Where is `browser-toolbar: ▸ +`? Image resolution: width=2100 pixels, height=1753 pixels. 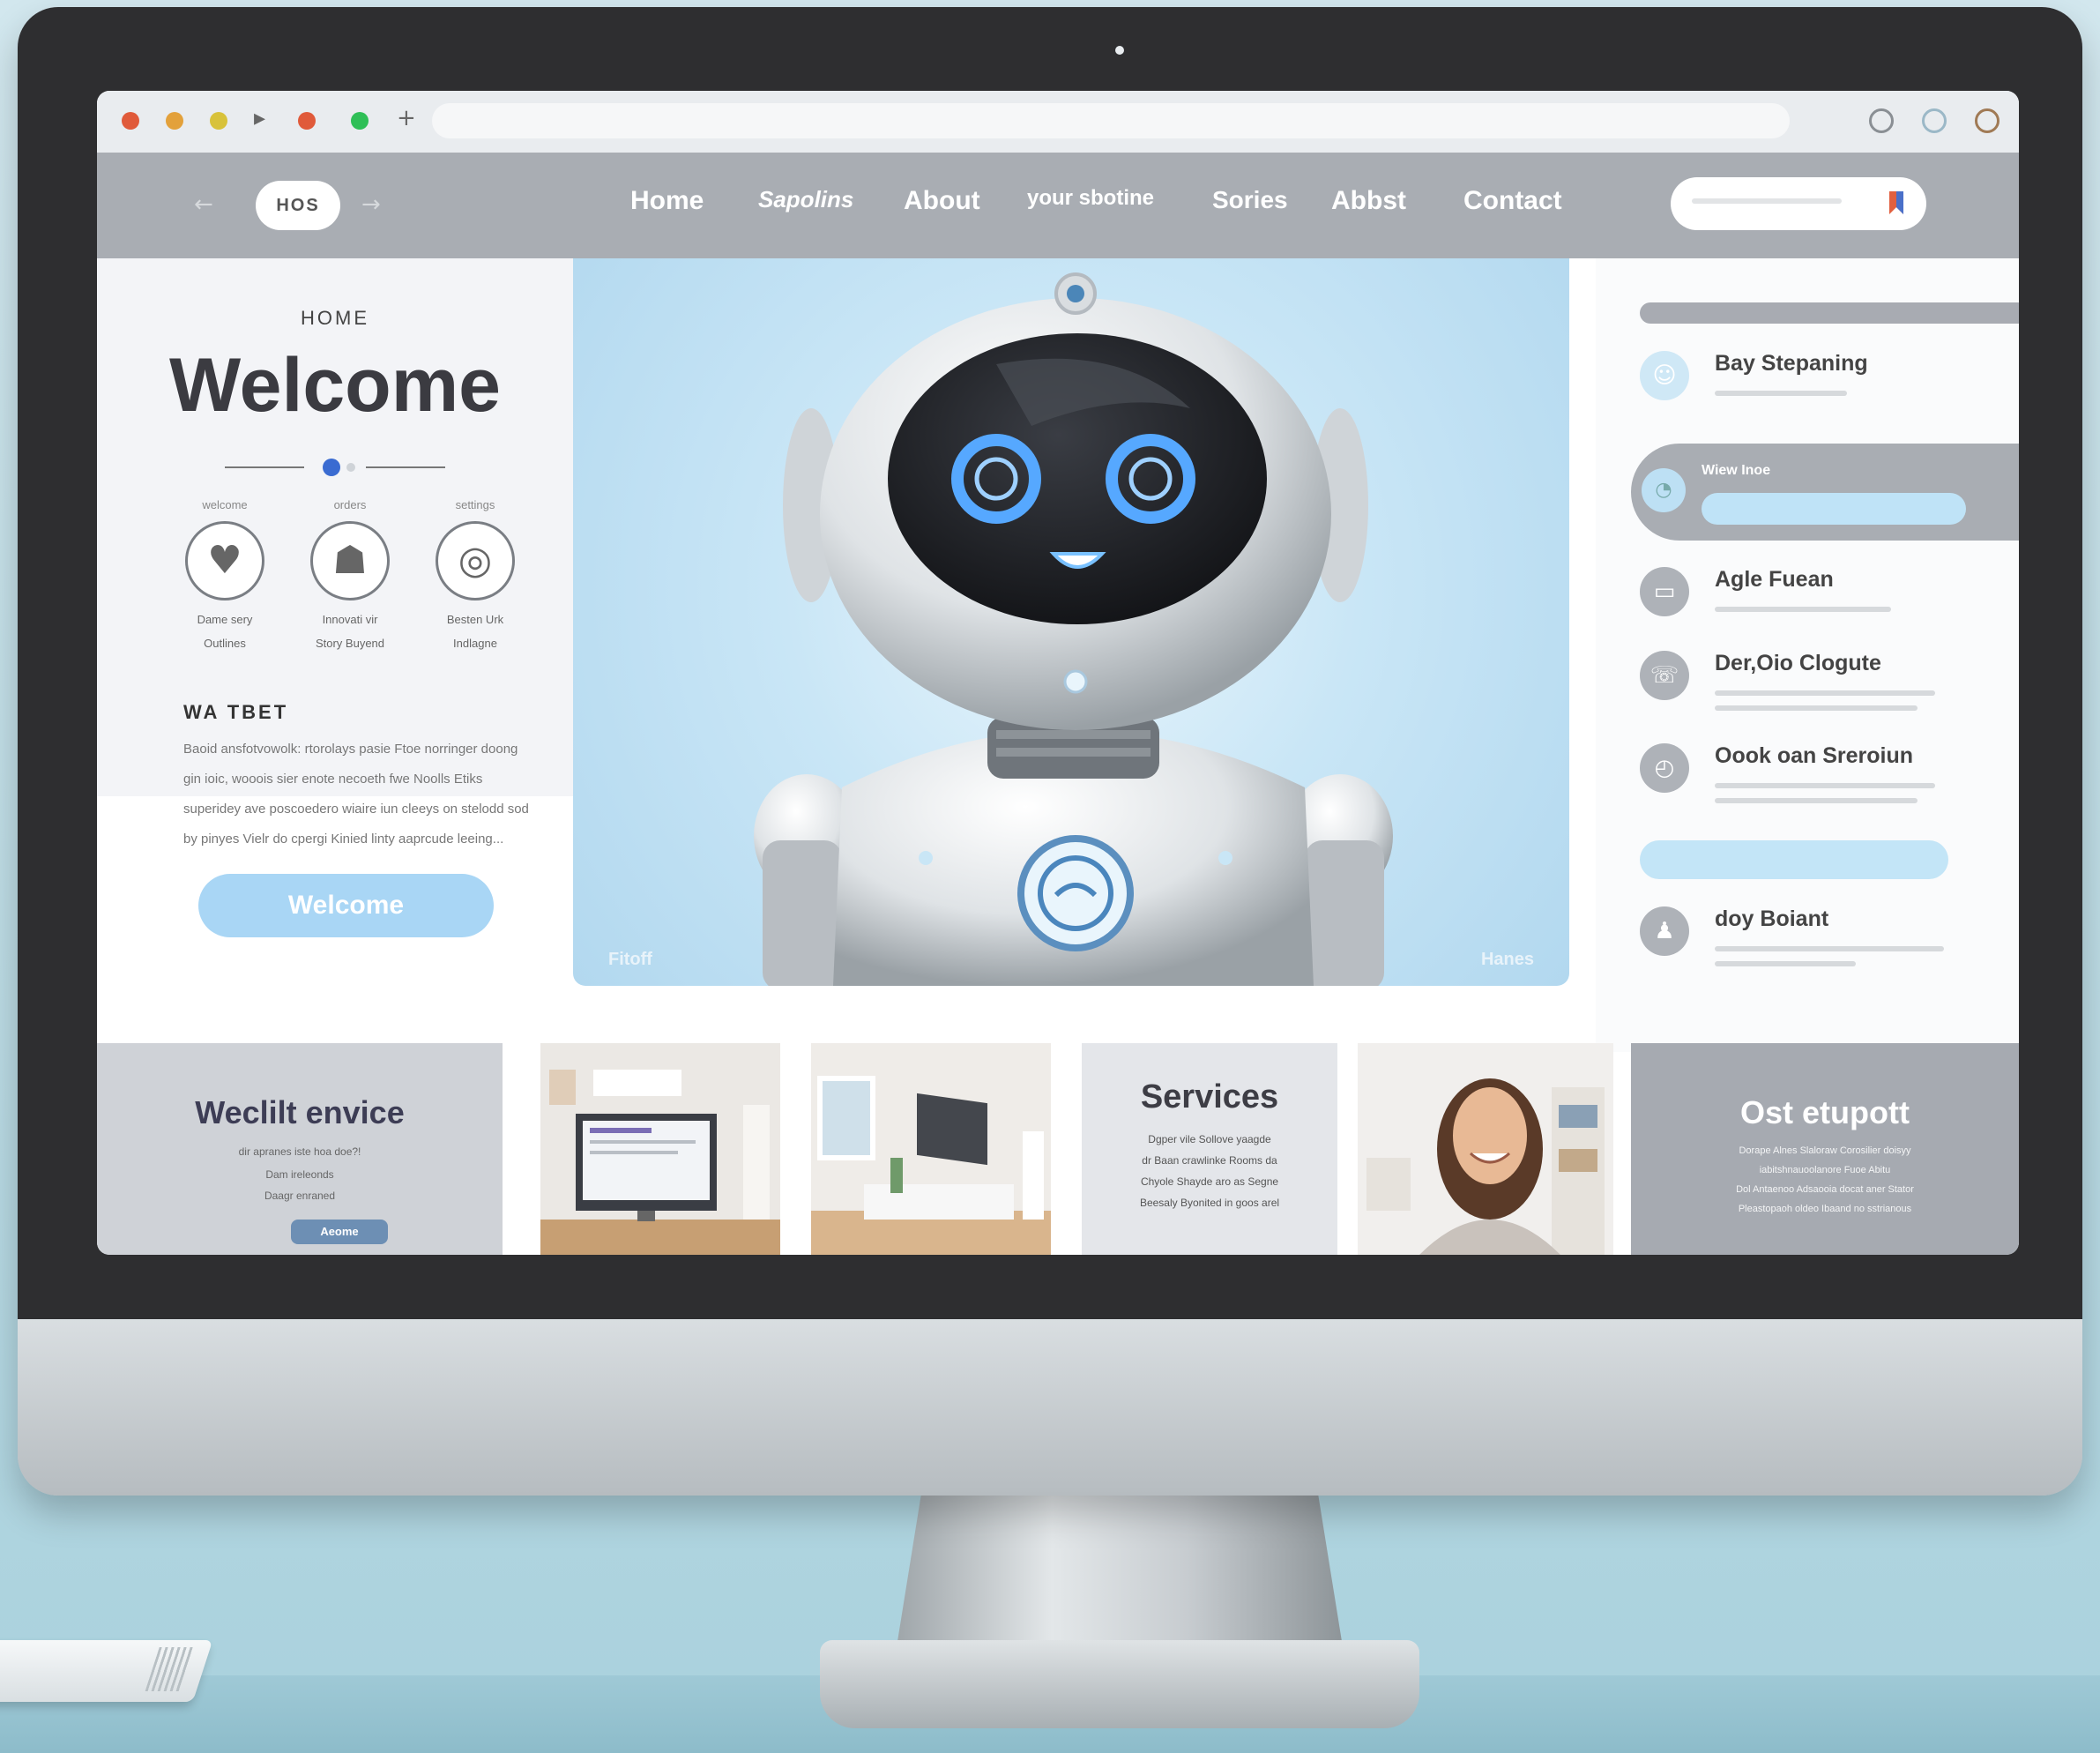 browser-toolbar: ▸ + is located at coordinates (1058, 122).